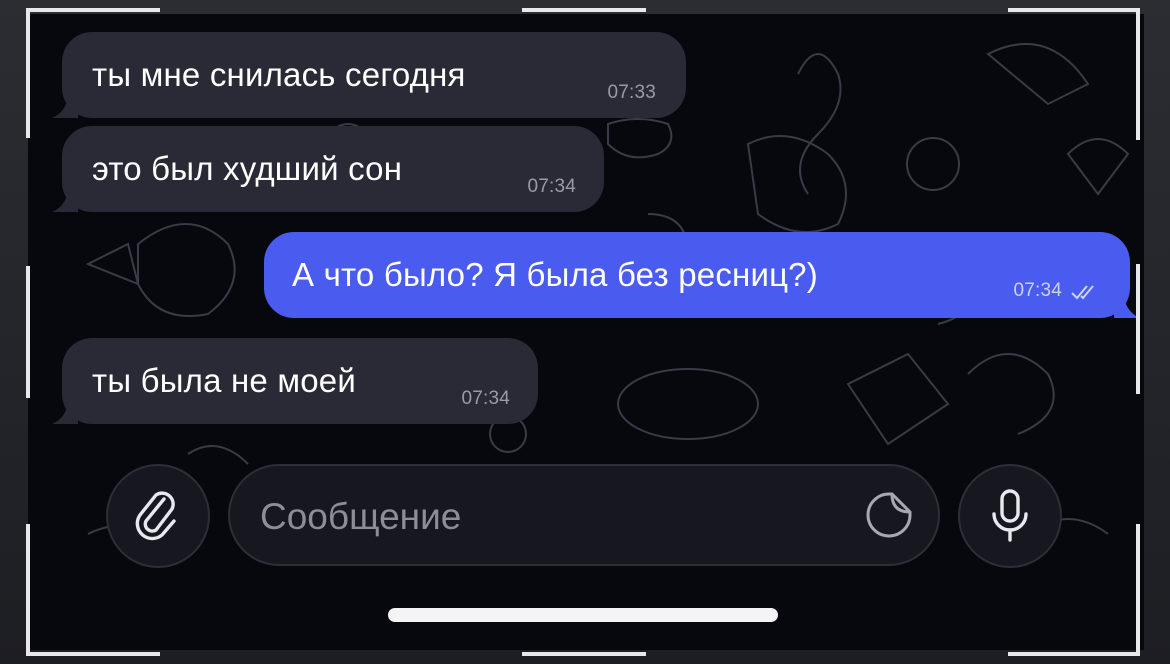 This screenshot has height=664, width=1170. I want to click on message-text: ты была не моей, so click(224, 380).